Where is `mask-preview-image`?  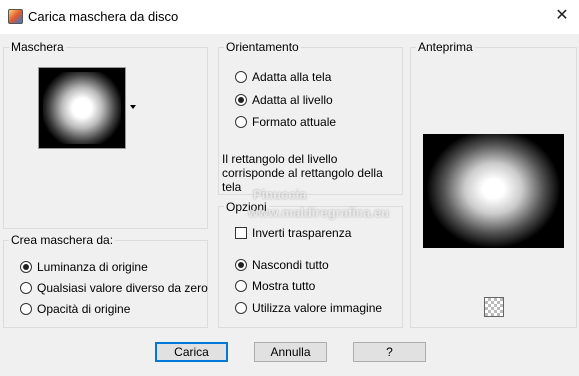 mask-preview-image is located at coordinates (82, 108).